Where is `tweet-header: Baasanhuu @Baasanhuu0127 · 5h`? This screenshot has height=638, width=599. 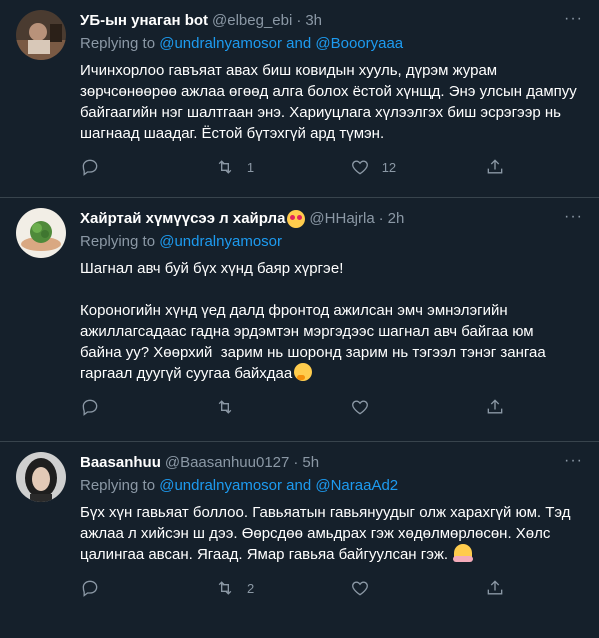 tweet-header: Baasanhuu @Baasanhuu0127 · 5h is located at coordinates (331, 463).